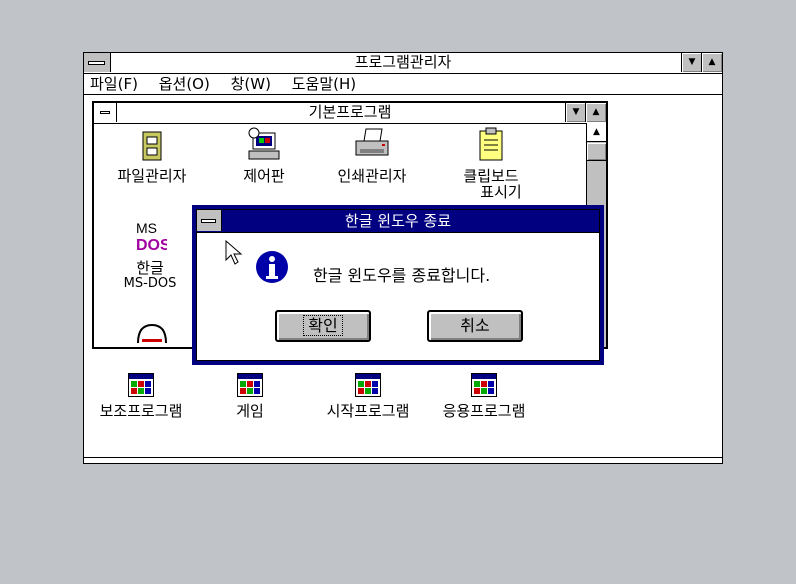 The height and width of the screenshot is (584, 796). I want to click on group-accessories: 보조프로그램, so click(141, 396).